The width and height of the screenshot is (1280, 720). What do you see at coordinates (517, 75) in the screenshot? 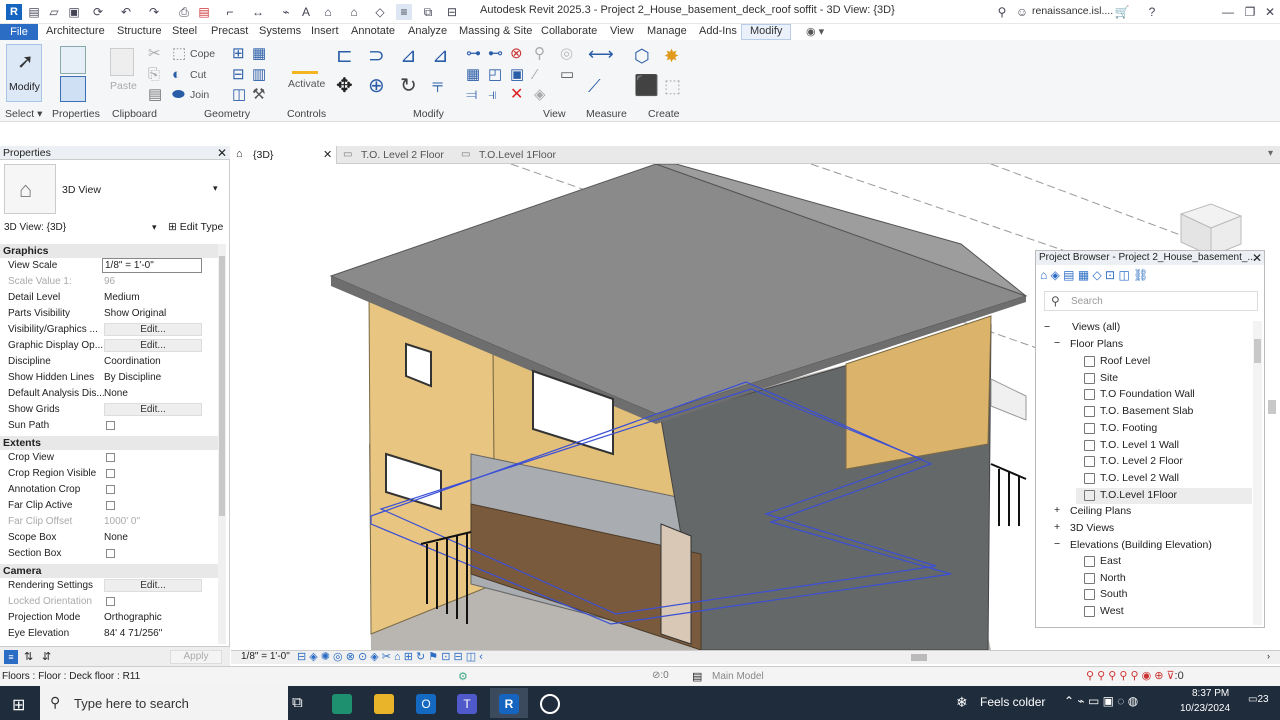
I see `pin-icon: ▣` at bounding box center [517, 75].